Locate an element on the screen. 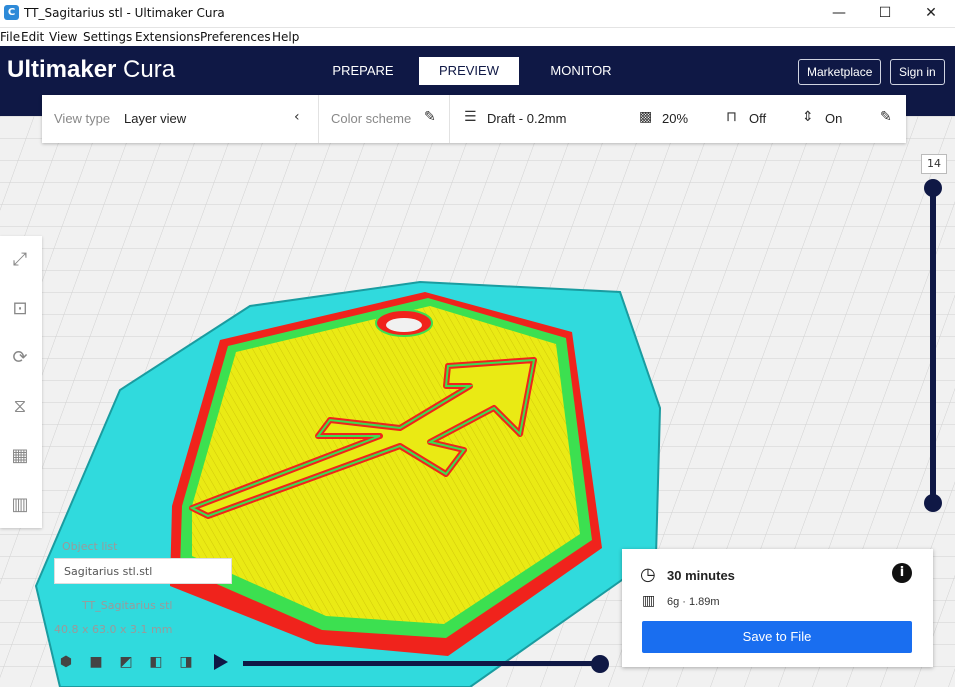 This screenshot has height=687, width=955. support-blocker-icon: ▥ is located at coordinates (20, 505).